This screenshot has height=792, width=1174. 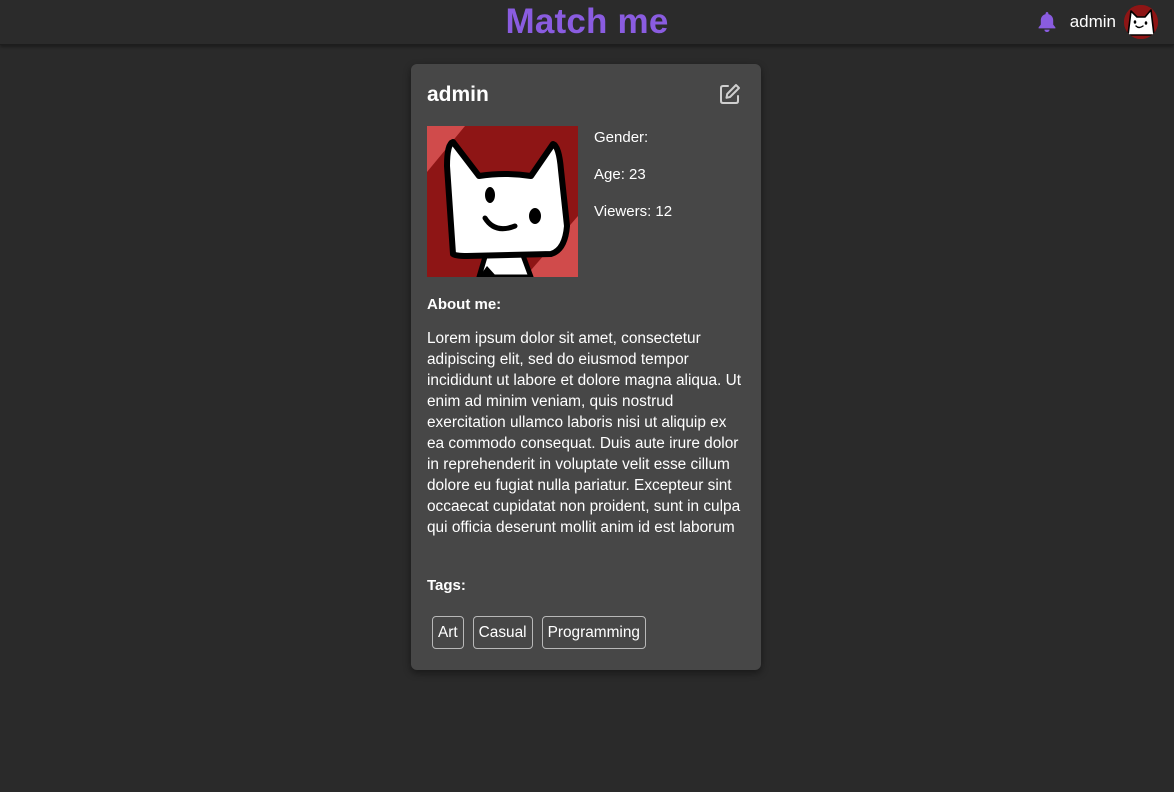 I want to click on about-heading: About me:, so click(x=464, y=304).